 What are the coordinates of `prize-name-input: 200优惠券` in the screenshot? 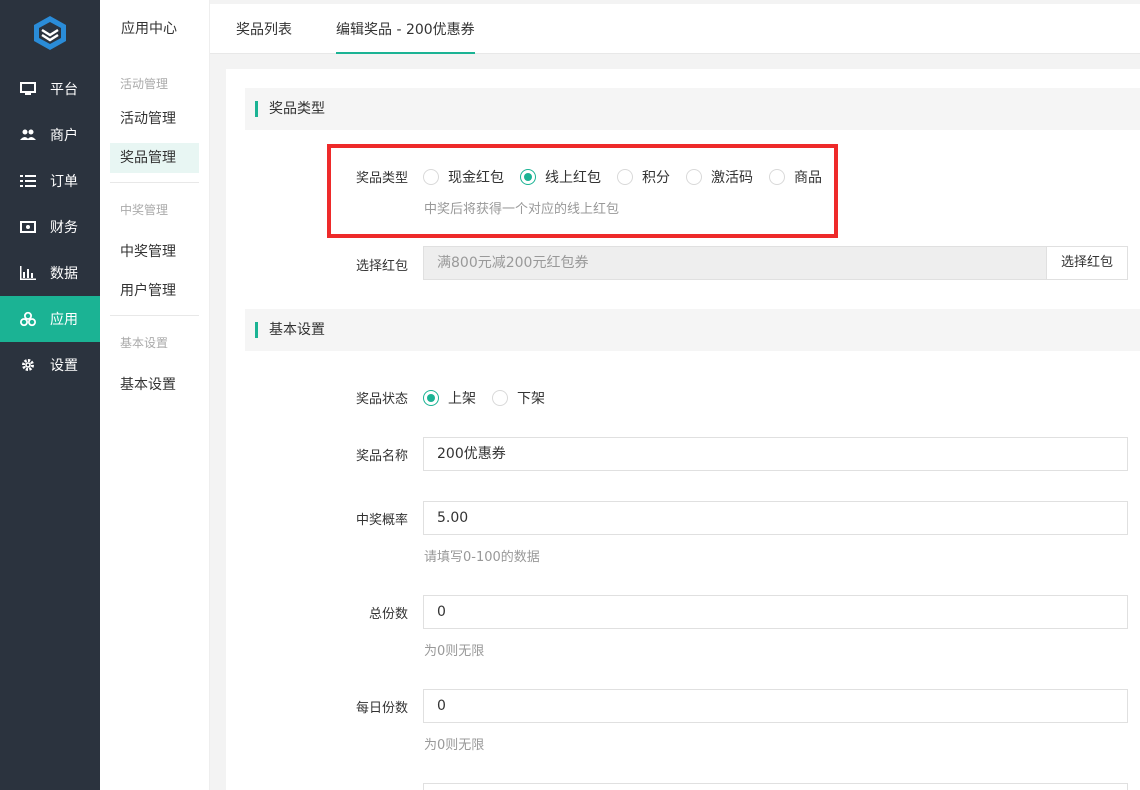 It's located at (775, 454).